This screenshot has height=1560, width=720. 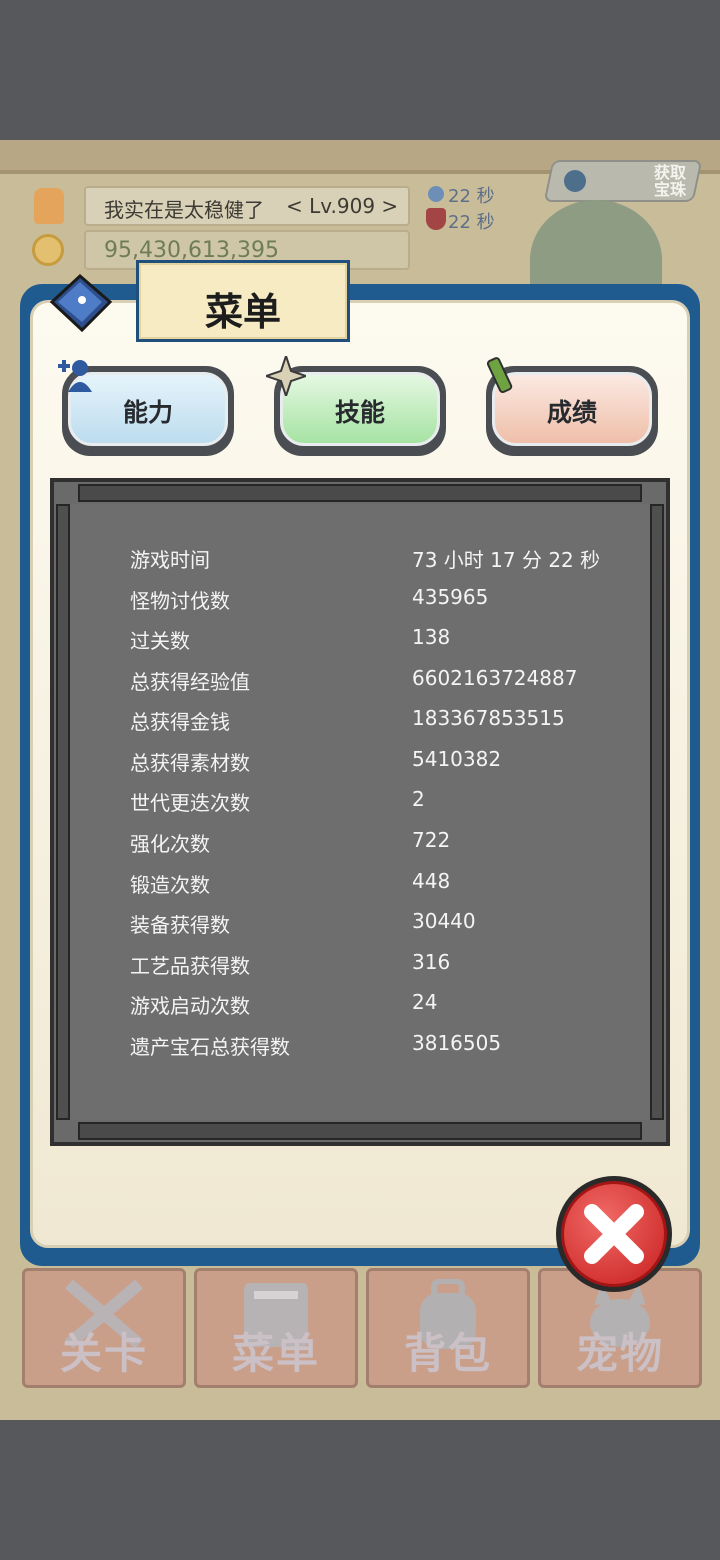 What do you see at coordinates (431, 637) in the screenshot?
I see `stat-value: 138` at bounding box center [431, 637].